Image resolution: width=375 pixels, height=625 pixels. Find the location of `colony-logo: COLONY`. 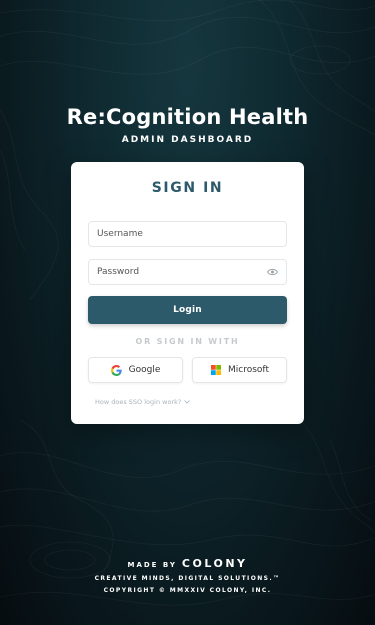

colony-logo: COLONY is located at coordinates (215, 563).